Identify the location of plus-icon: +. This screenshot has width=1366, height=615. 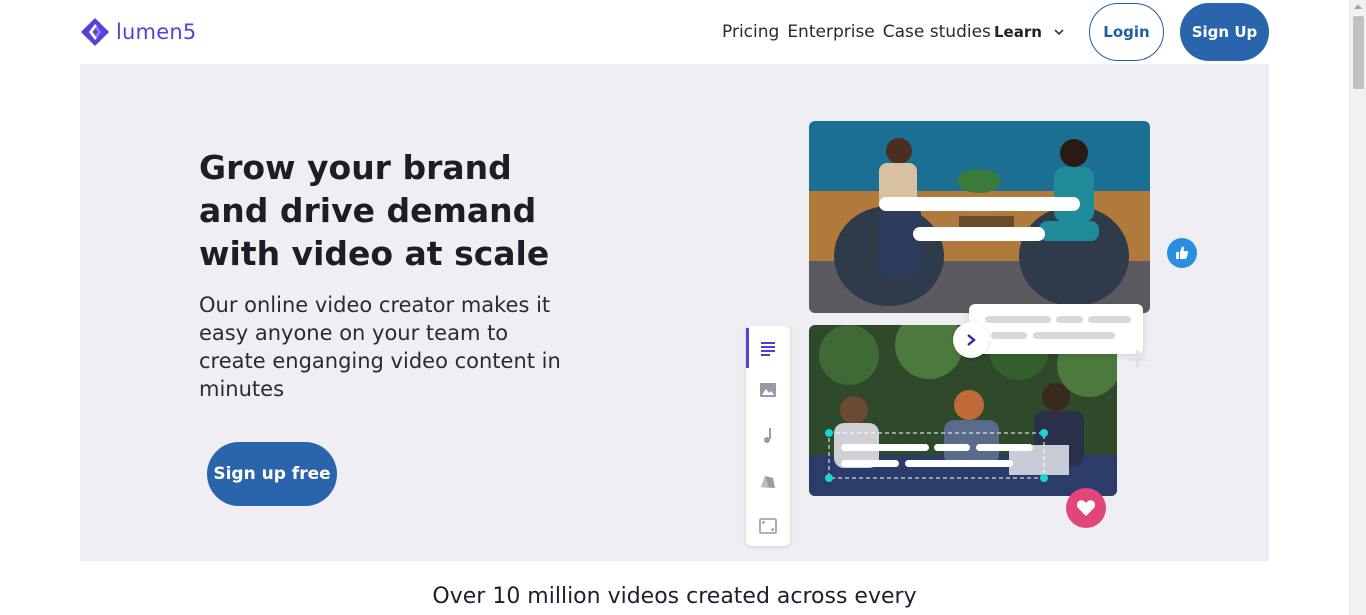
(1138, 358).